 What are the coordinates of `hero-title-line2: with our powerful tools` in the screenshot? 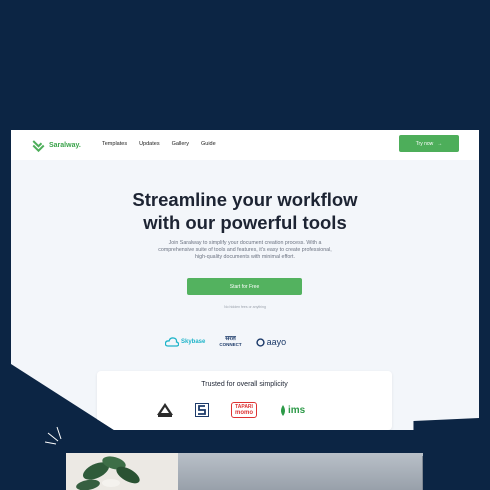 It's located at (245, 222).